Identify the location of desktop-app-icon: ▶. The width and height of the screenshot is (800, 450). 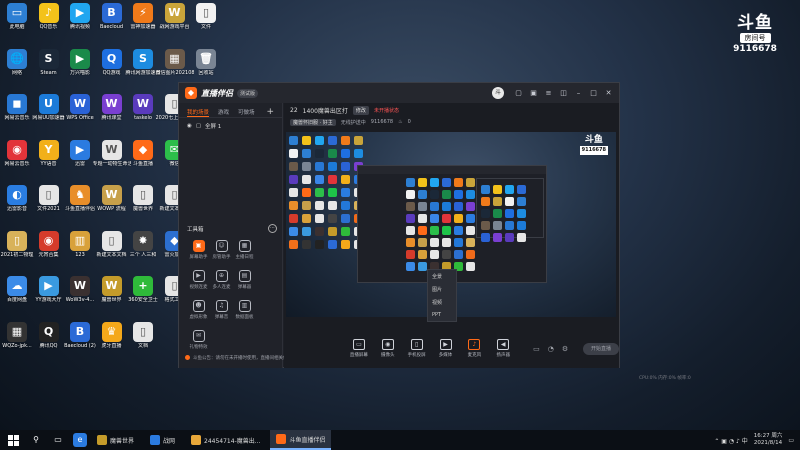
(80, 58).